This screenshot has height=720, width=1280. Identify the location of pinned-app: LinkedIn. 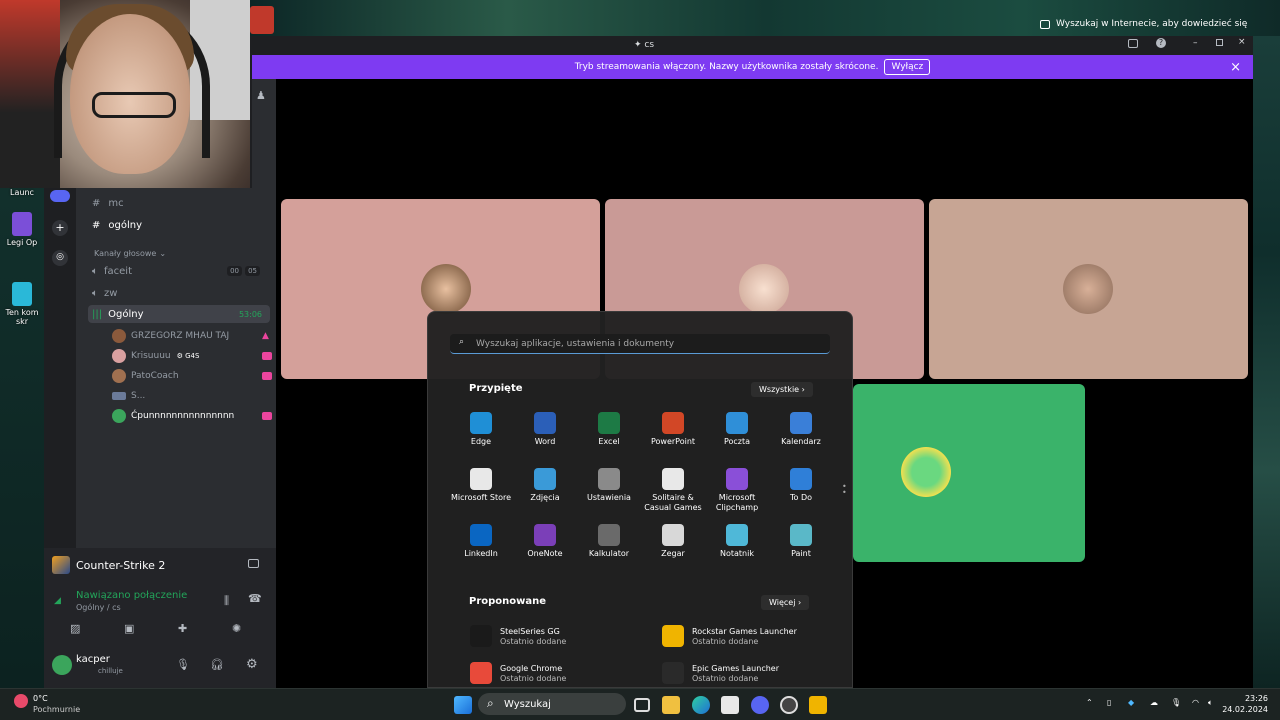
(481, 541).